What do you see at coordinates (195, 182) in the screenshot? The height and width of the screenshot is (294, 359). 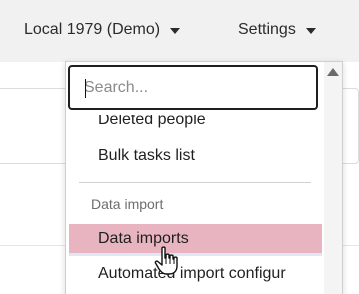 I see `menu-divider` at bounding box center [195, 182].